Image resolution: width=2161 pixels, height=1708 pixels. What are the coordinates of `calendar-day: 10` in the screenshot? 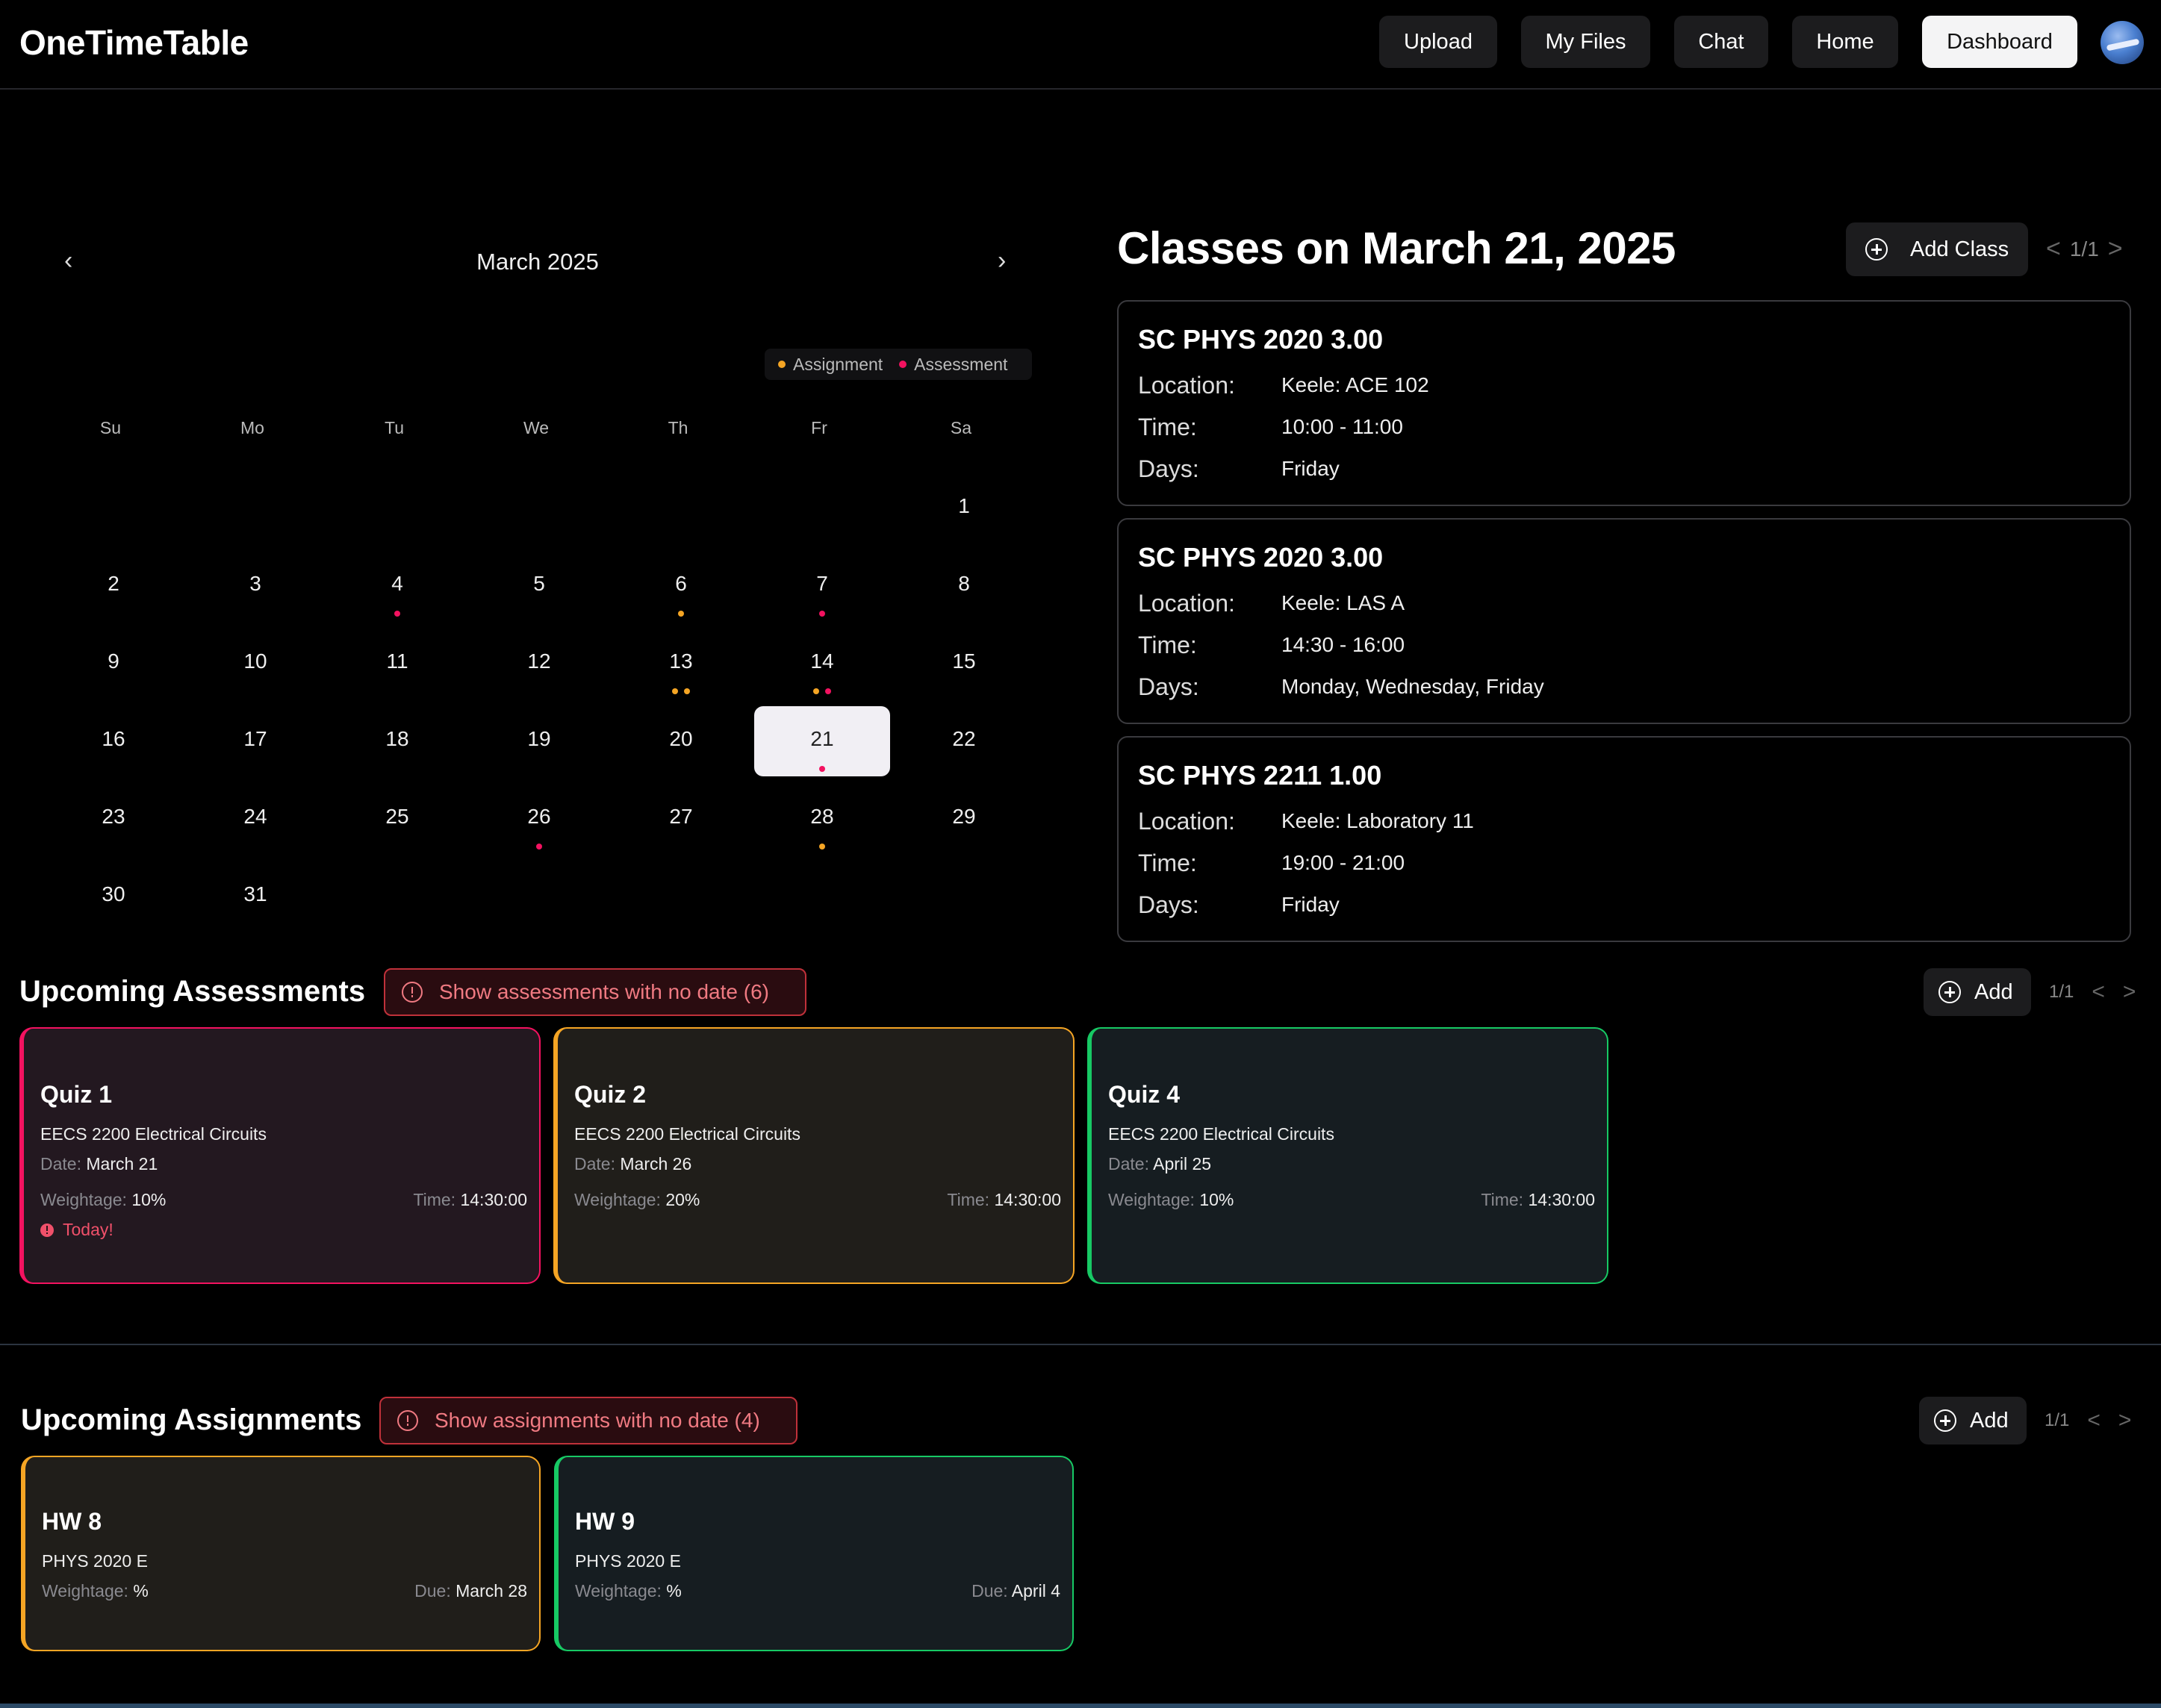 It's located at (255, 664).